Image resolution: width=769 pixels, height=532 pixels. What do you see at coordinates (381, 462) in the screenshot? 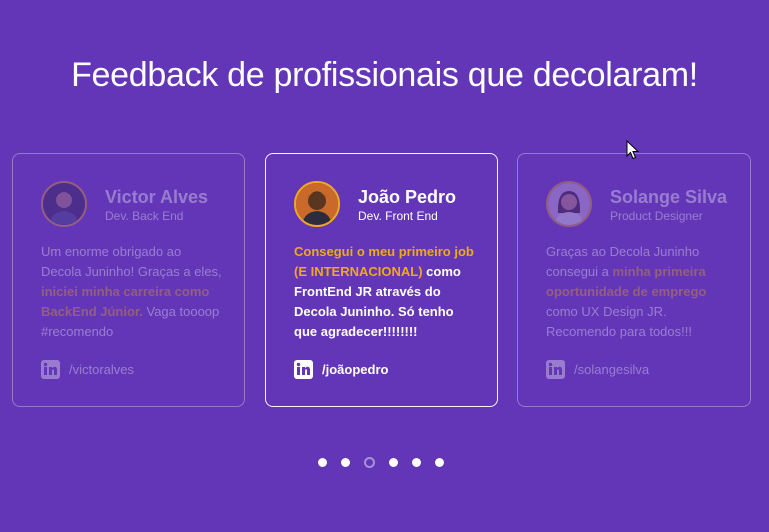
I see `carousel-pagination` at bounding box center [381, 462].